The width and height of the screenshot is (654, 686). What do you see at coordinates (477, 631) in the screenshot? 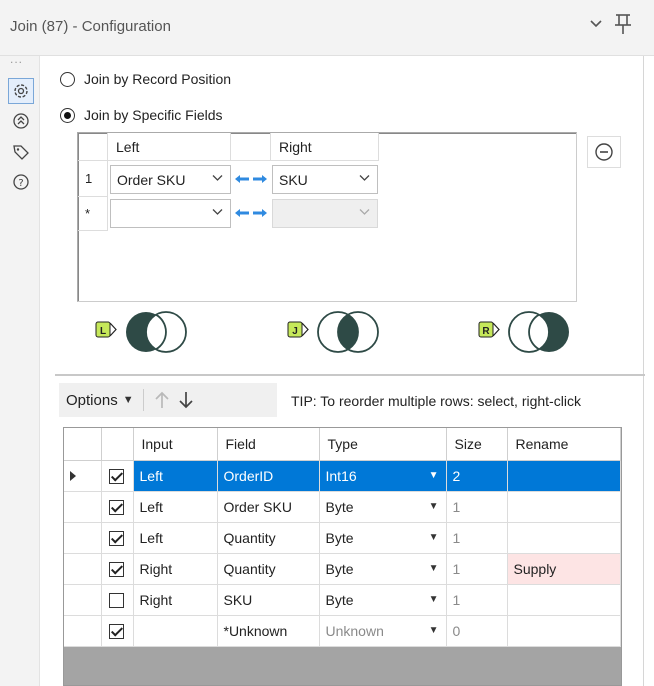
I see `size-cell: 0` at bounding box center [477, 631].